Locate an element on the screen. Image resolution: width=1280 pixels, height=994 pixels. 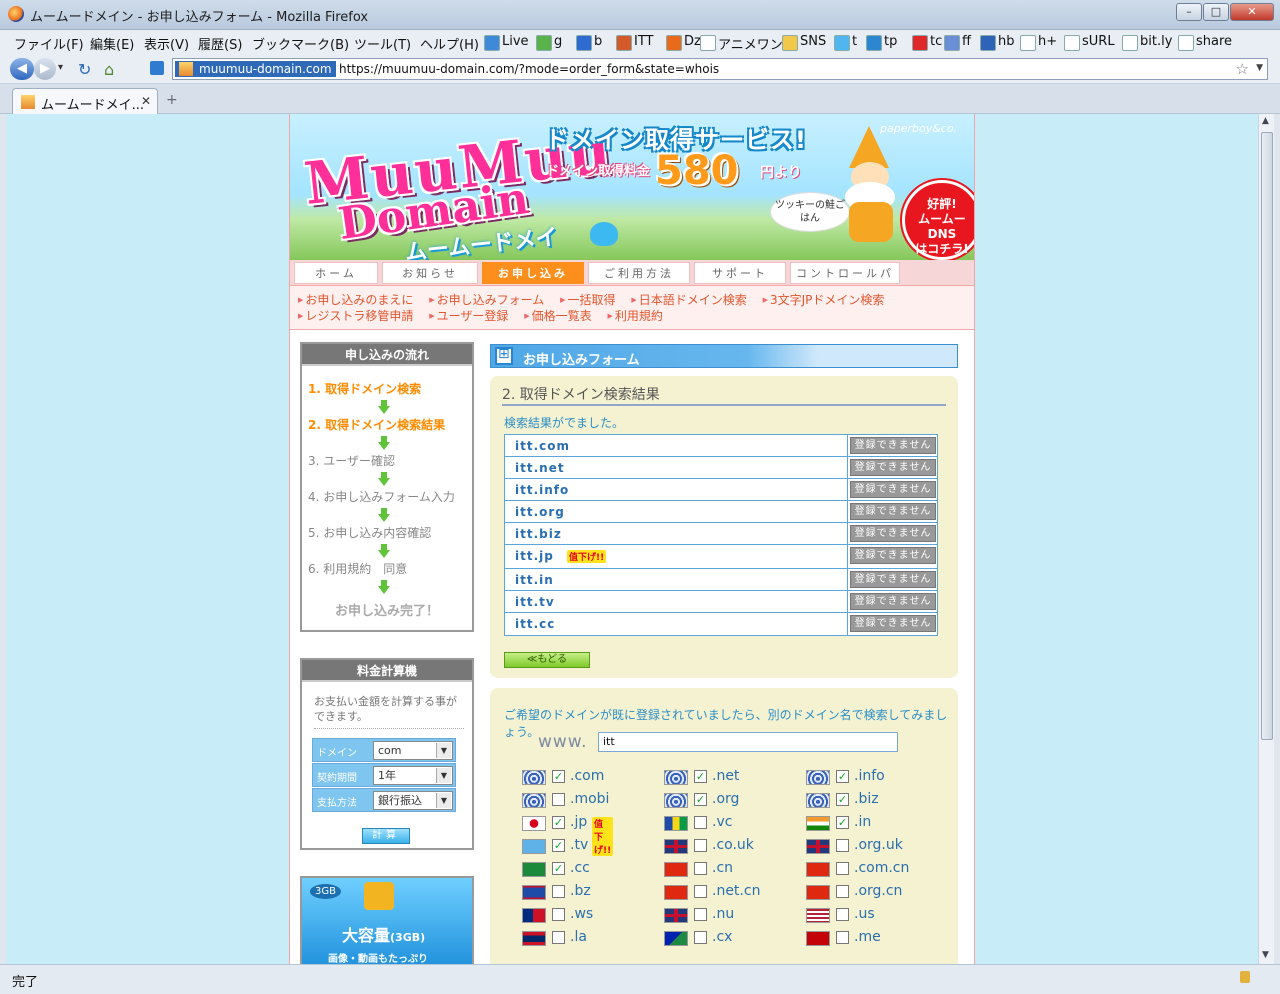
gnav-tab: コントロールパネル is located at coordinates (845, 282).